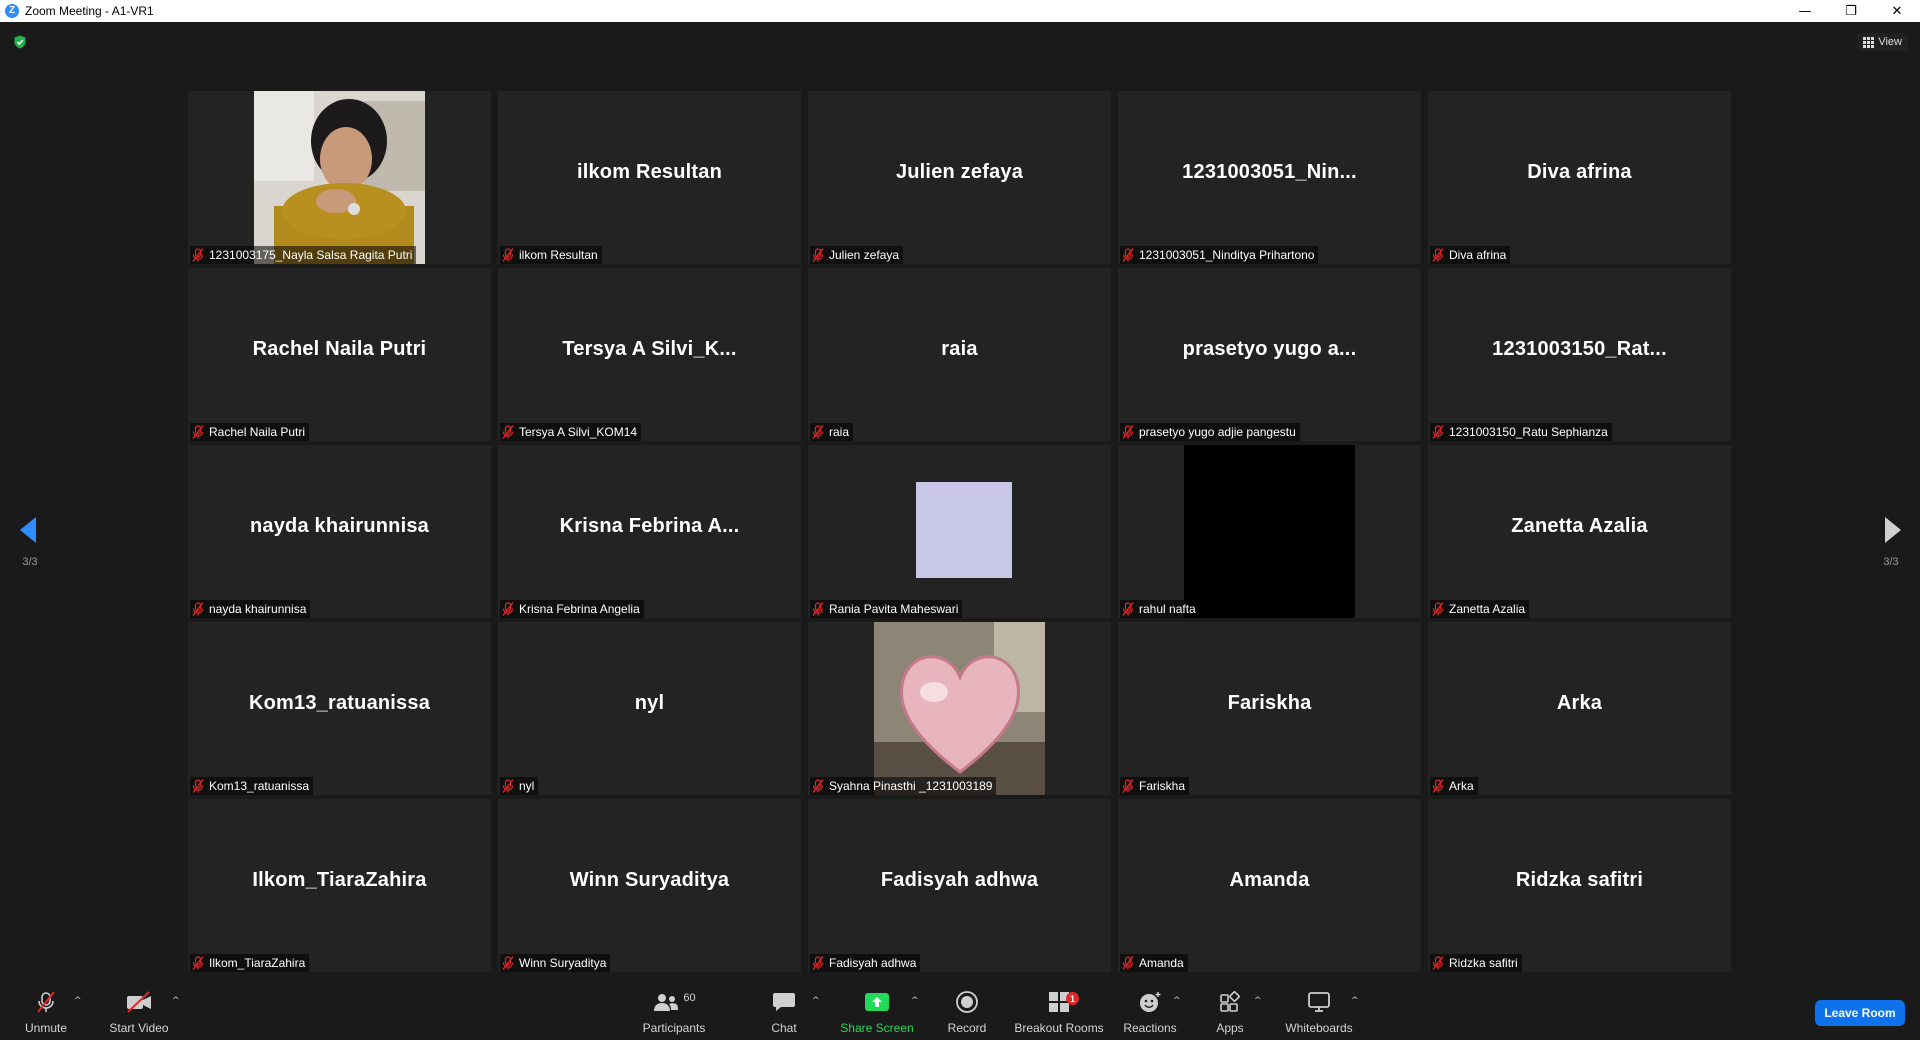  I want to click on participant-tile: Amanda Amanda, so click(1269, 885).